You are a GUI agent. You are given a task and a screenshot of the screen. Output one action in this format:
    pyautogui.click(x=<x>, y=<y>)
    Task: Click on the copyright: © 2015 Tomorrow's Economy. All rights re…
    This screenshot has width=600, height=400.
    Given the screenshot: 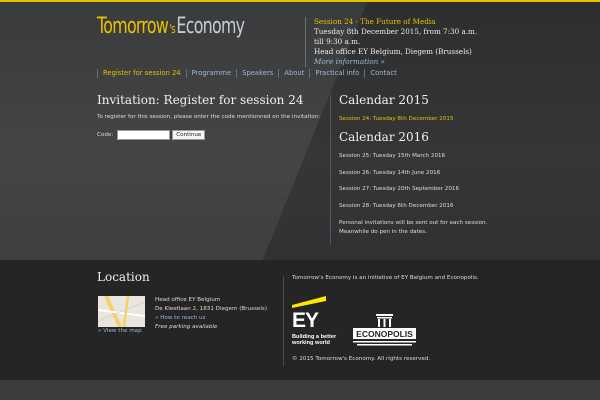 What is the action you would take?
    pyautogui.click(x=361, y=359)
    